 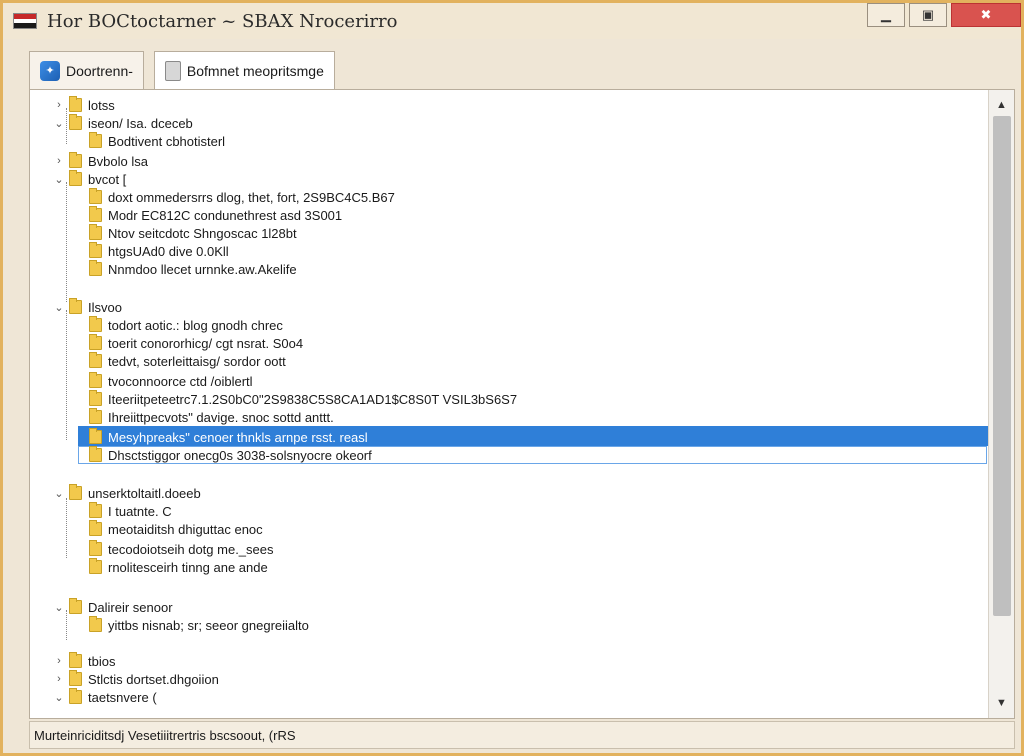 What do you see at coordinates (104, 697) in the screenshot?
I see `tree-item: ⌄ taetsnvere (` at bounding box center [104, 697].